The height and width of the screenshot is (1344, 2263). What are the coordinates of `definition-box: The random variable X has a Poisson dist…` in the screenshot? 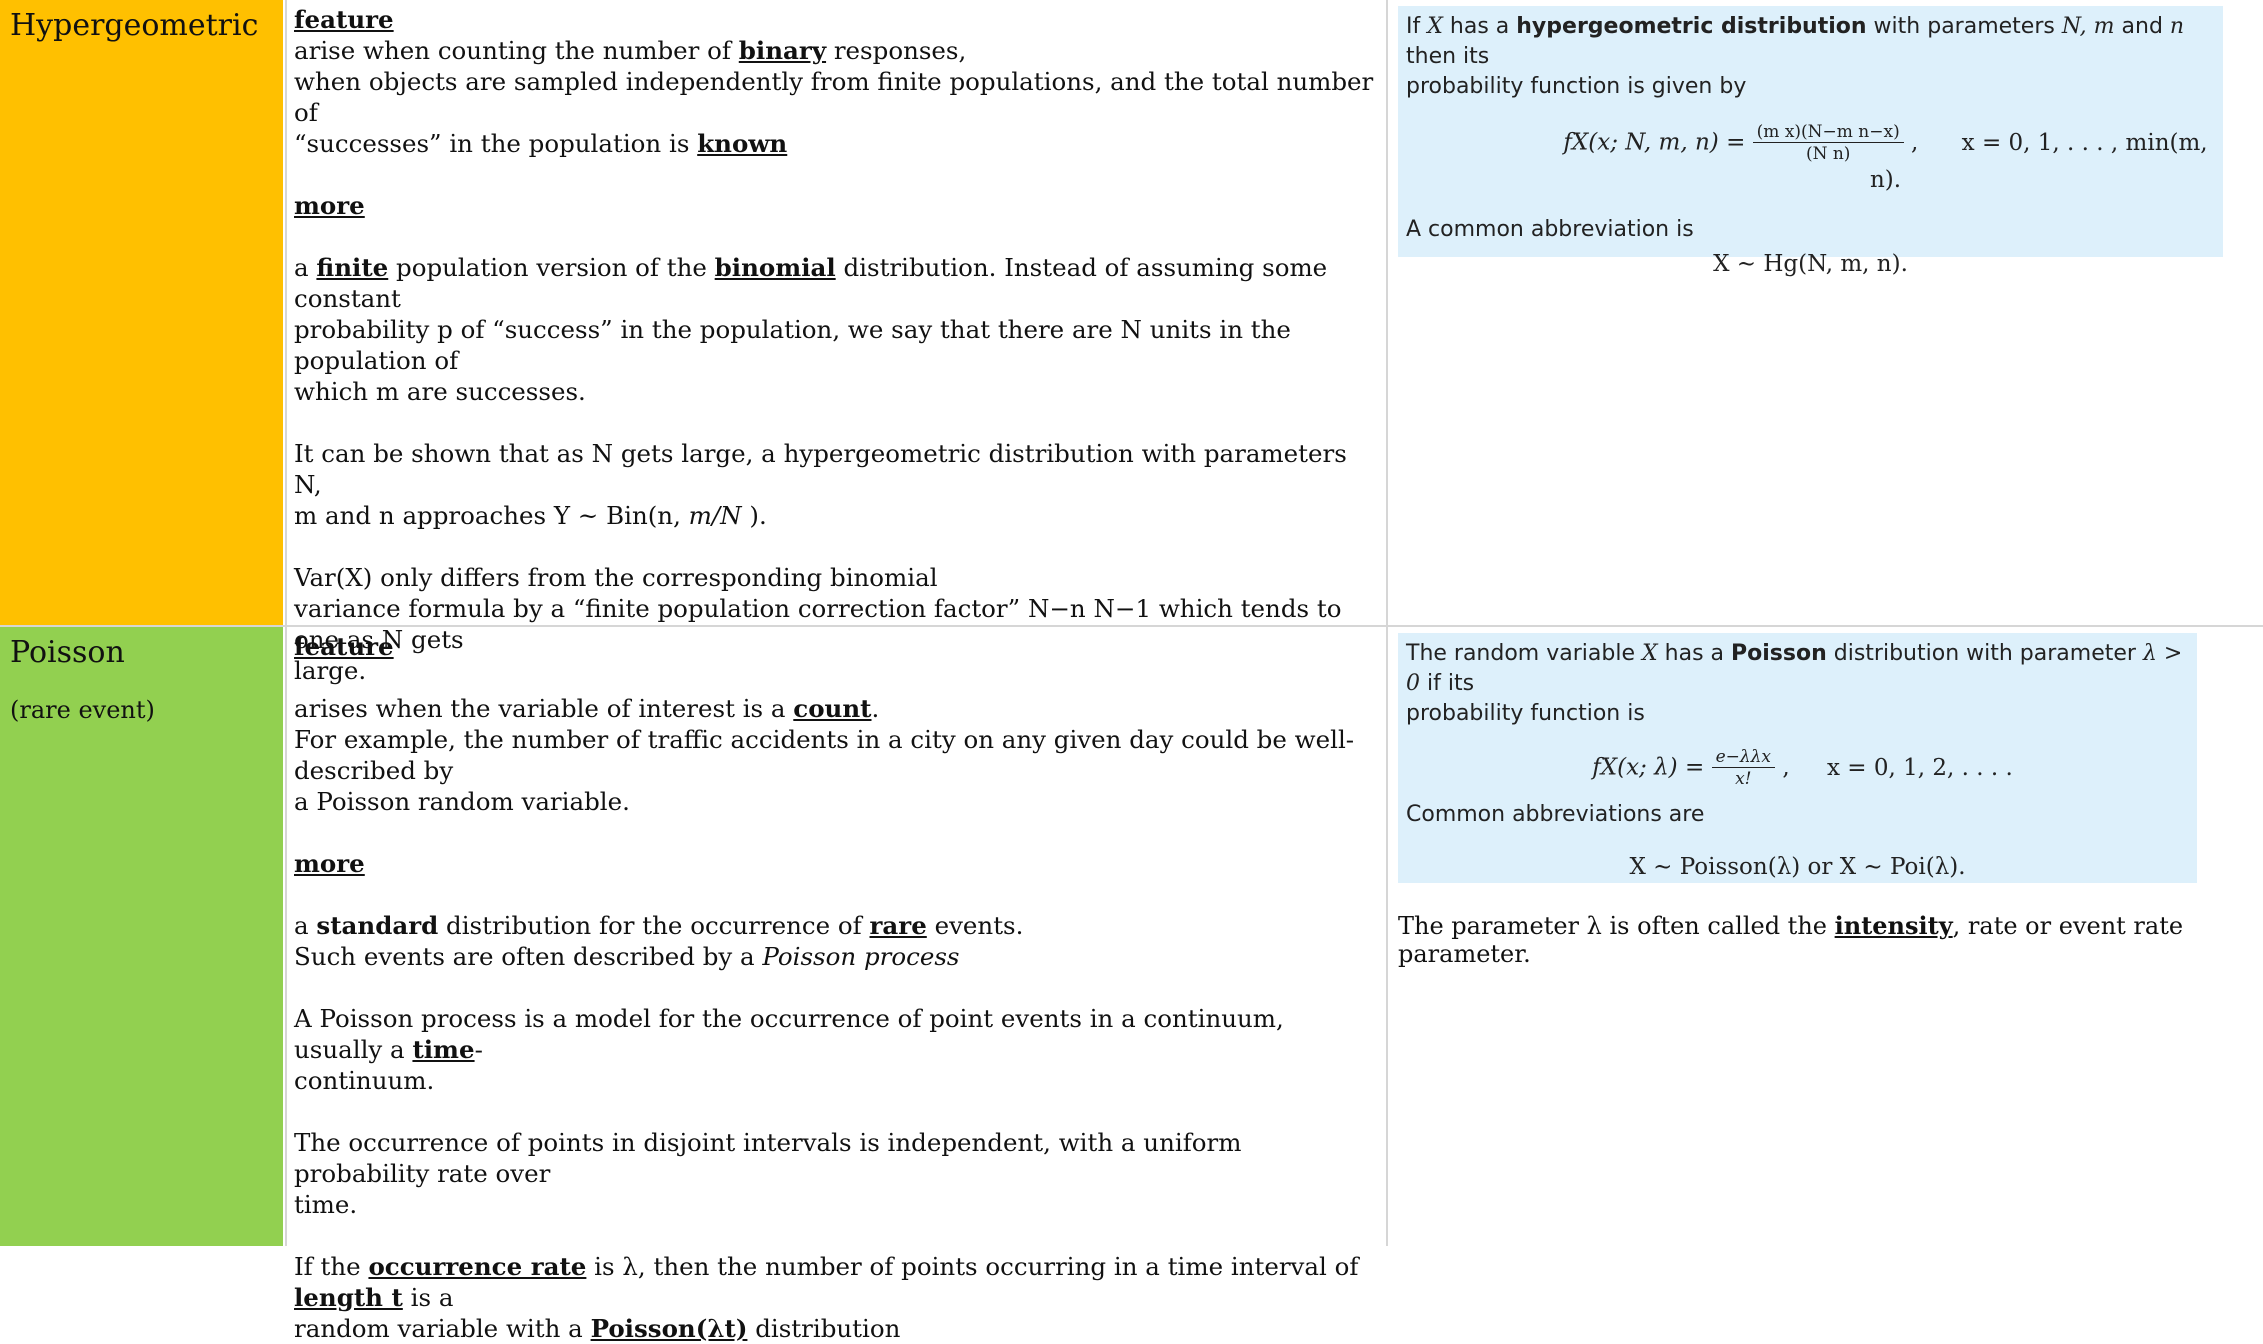 It's located at (1797, 758).